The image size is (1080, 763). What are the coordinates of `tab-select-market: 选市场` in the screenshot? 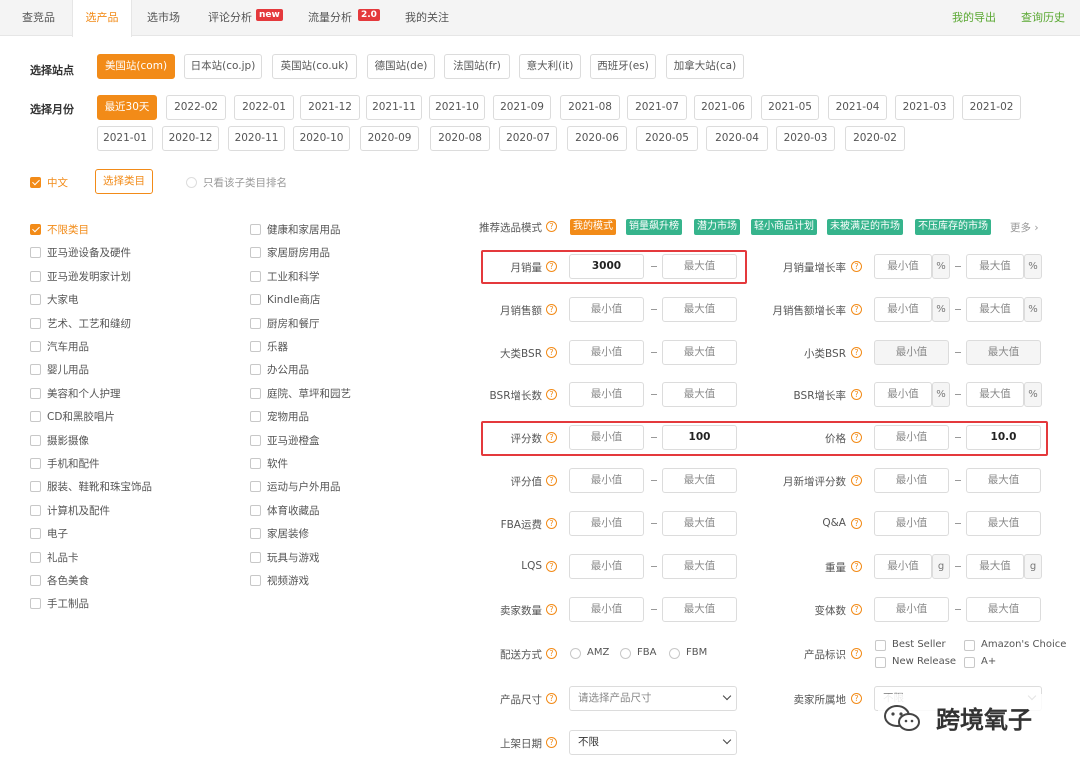 It's located at (163, 18).